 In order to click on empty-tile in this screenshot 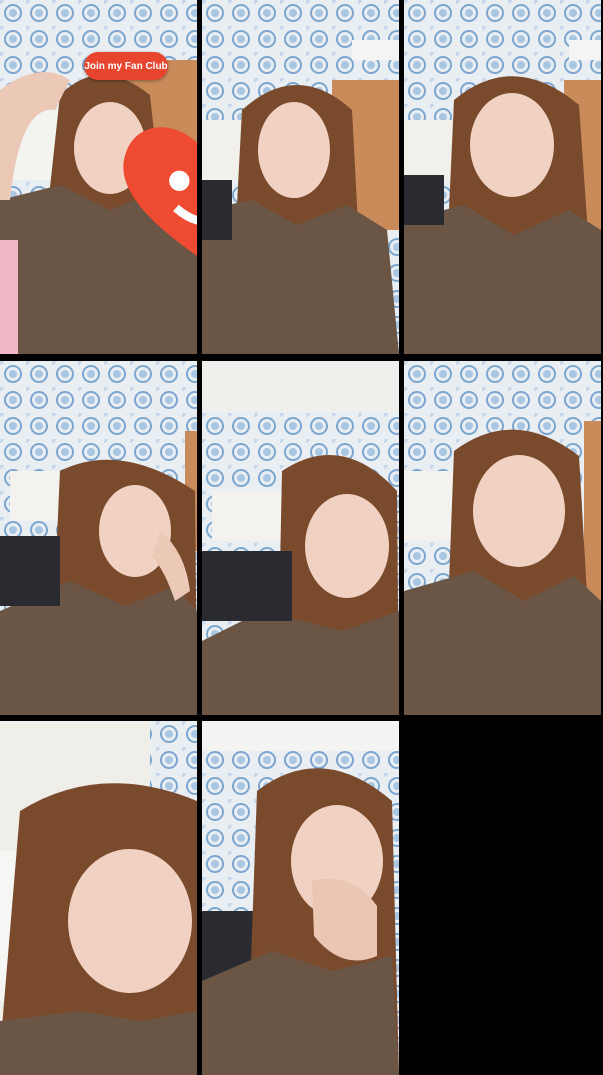, I will do `click(502, 898)`.